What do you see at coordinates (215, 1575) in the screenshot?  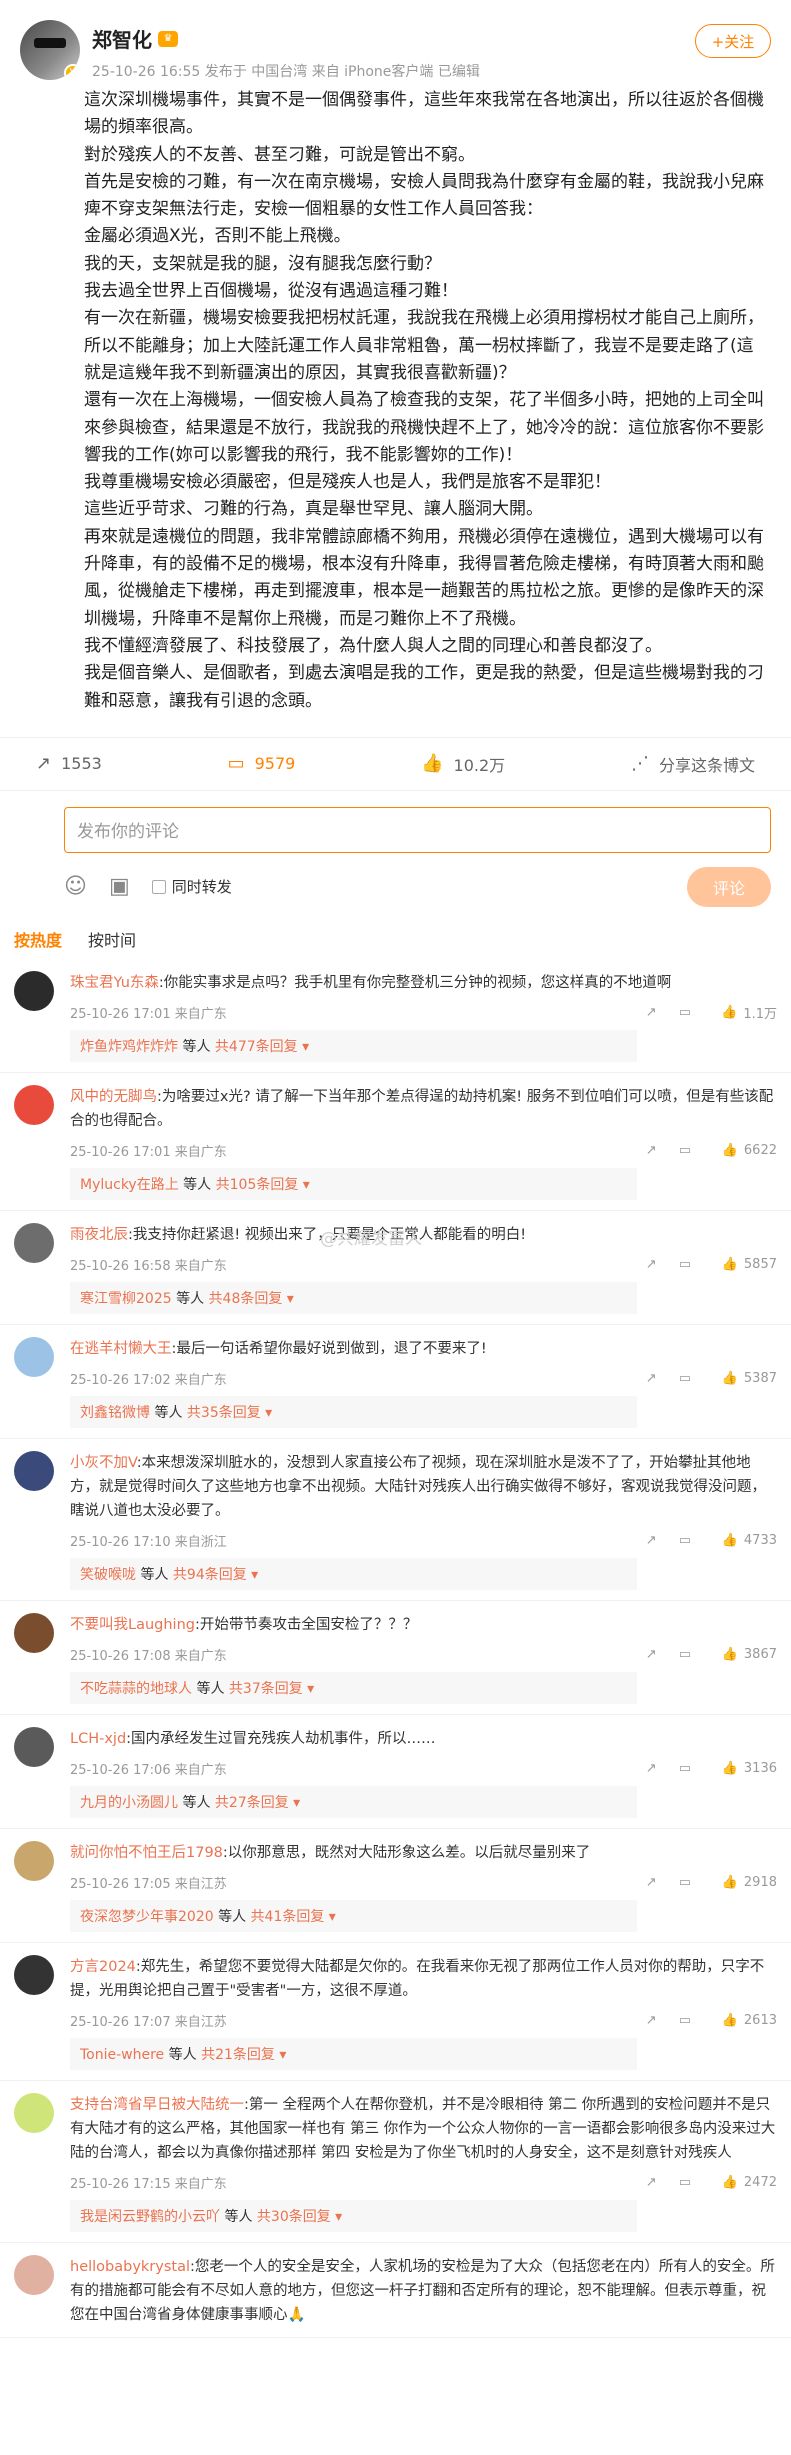 I see `reply-count: 共94条回复 ▾` at bounding box center [215, 1575].